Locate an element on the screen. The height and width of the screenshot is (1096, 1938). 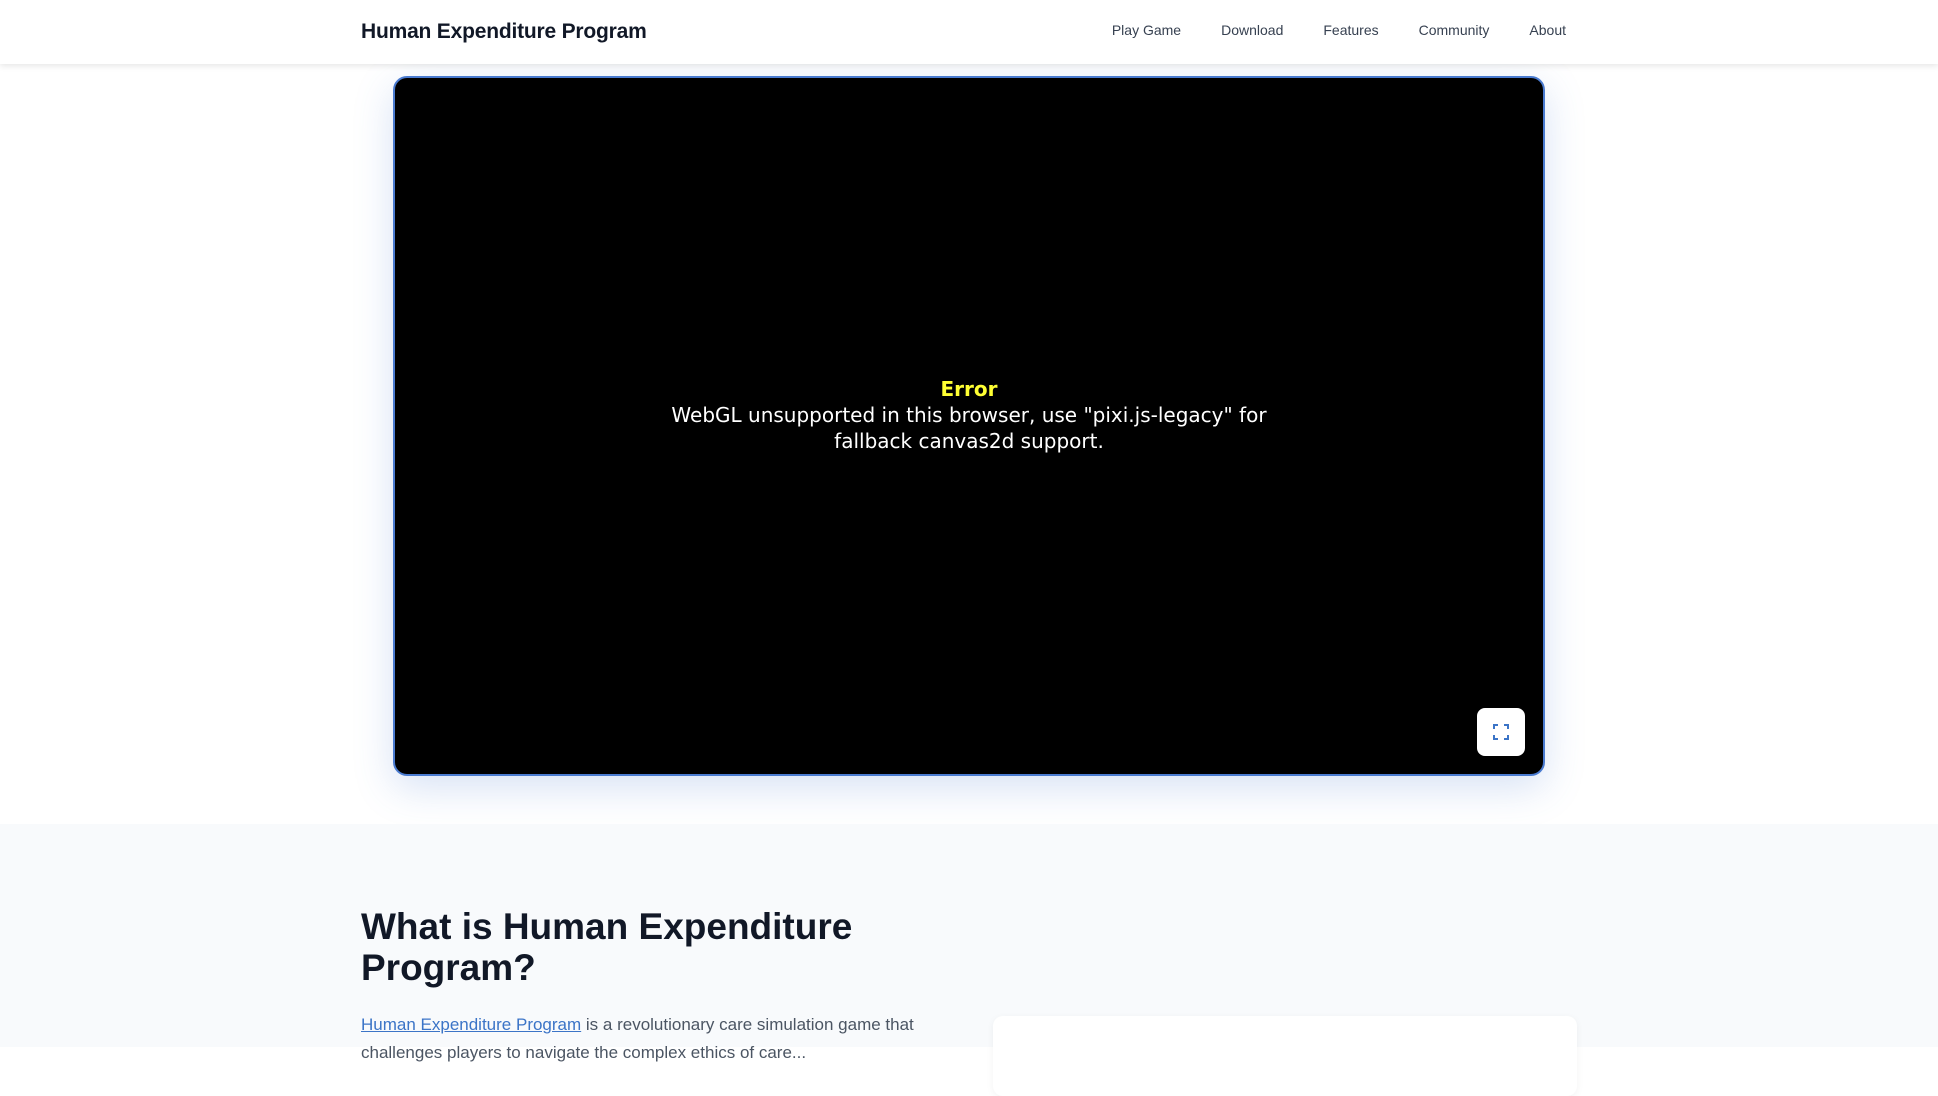
error-title: Error is located at coordinates (969, 389).